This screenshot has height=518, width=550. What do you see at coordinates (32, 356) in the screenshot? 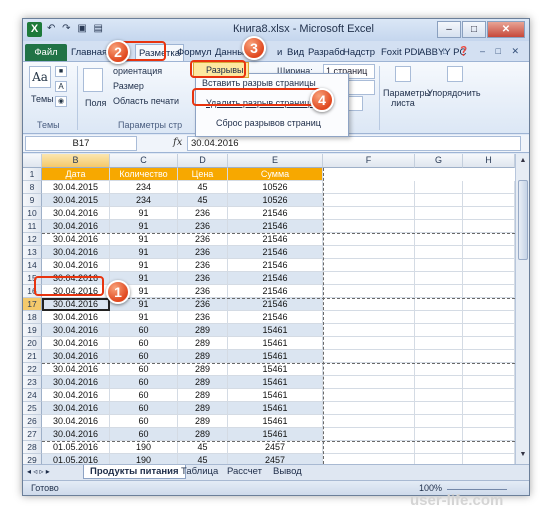
I see `row-header: 21` at bounding box center [32, 356].